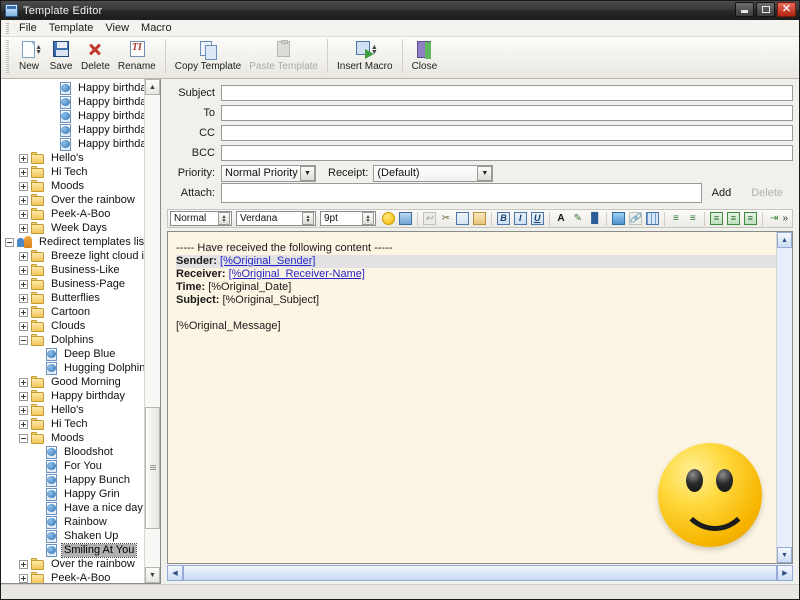 This screenshot has width=800, height=600. What do you see at coordinates (72, 312) in the screenshot?
I see `tree-item: Cartoon` at bounding box center [72, 312].